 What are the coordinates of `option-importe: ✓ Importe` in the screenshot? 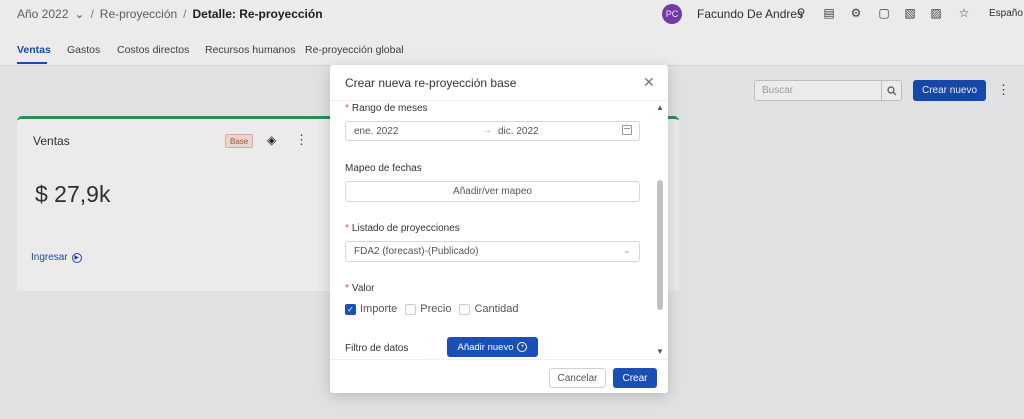 It's located at (371, 309).